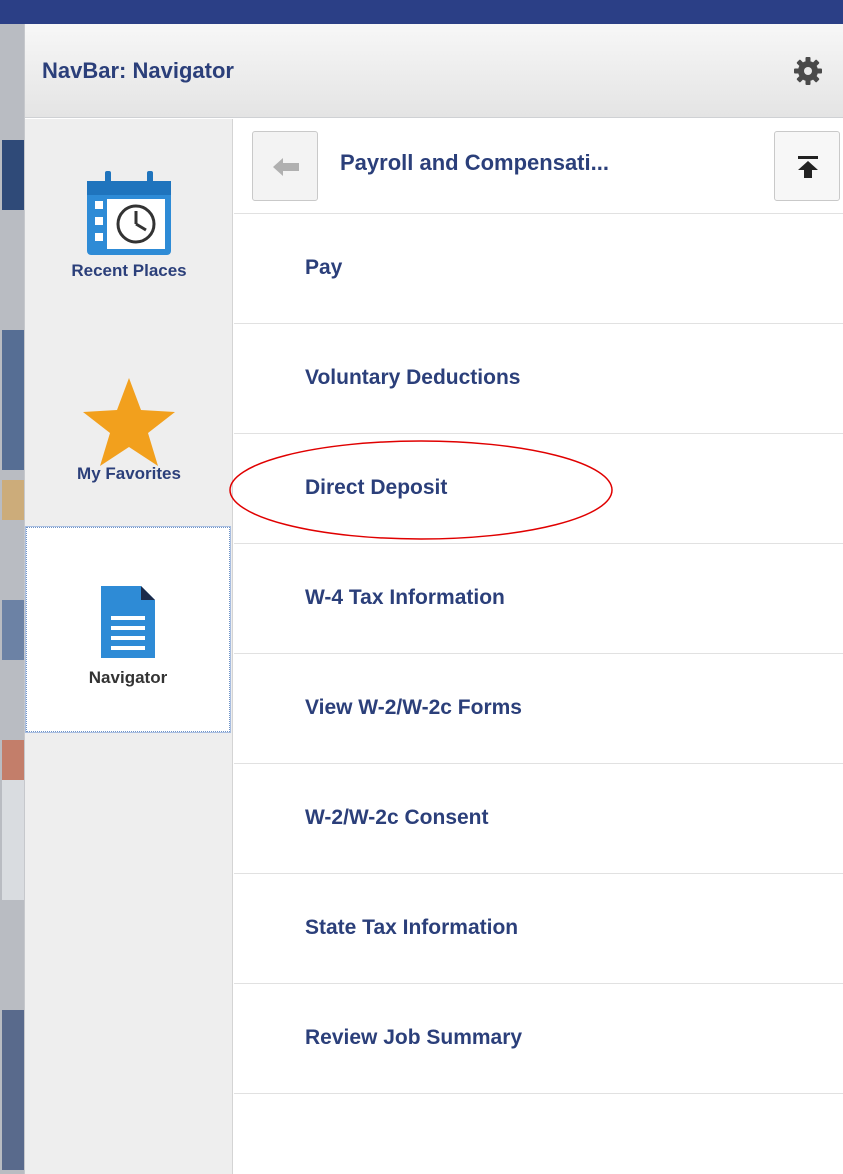 The image size is (843, 1174). Describe the element at coordinates (538, 819) in the screenshot. I see `menu-item-w2-consent: W-2/W-2c Consent` at that location.